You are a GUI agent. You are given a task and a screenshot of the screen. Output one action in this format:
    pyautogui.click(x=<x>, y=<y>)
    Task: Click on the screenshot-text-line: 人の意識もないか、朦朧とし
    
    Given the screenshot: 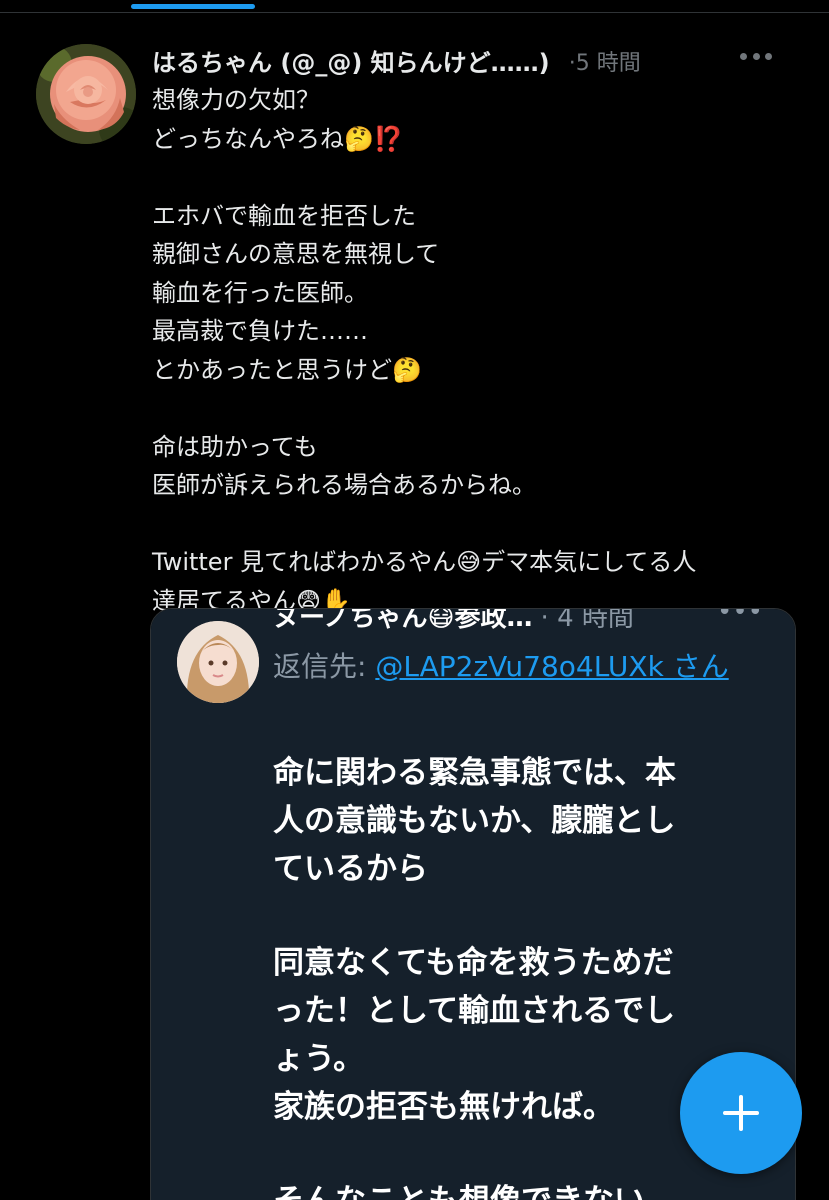 What is the action you would take?
    pyautogui.click(x=474, y=821)
    